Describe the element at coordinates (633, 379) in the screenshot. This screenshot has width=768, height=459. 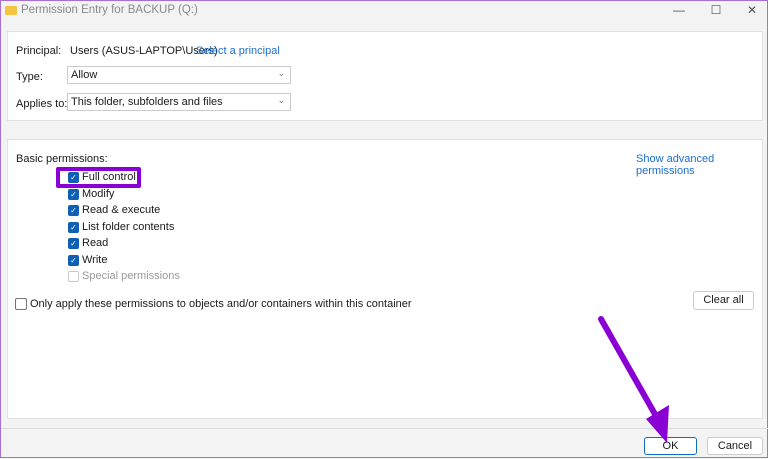
I see `annotation-arrow` at that location.